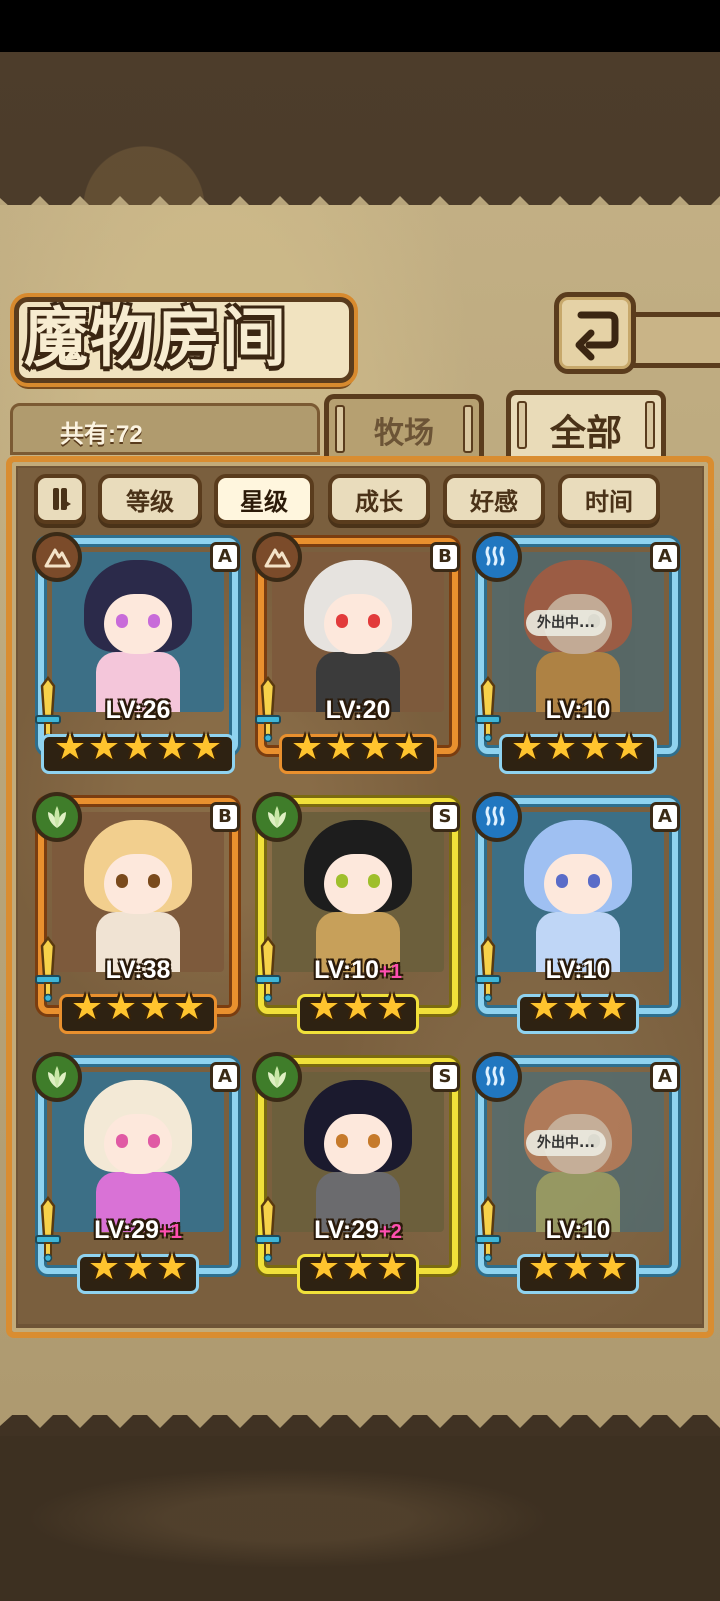  I want to click on sort-time-label: 时间, so click(609, 501).